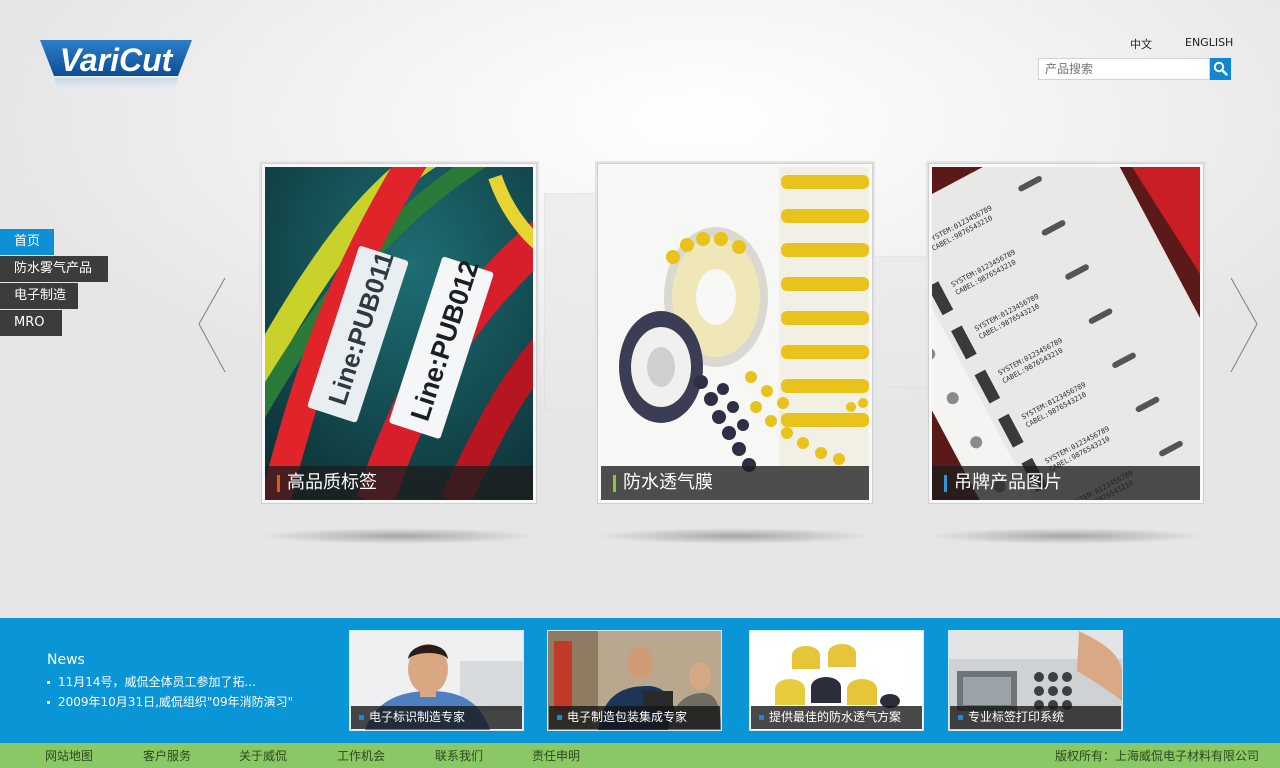 The image size is (1280, 768). I want to click on news-item-text: 2009年10月31日,威侃组织"09年消防演习", so click(175, 702).